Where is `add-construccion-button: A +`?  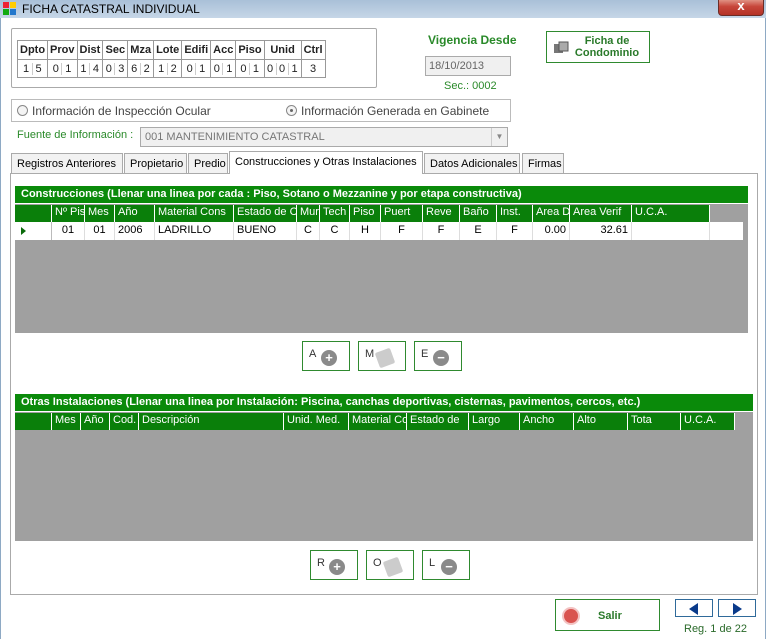
add-construccion-button: A + is located at coordinates (326, 356).